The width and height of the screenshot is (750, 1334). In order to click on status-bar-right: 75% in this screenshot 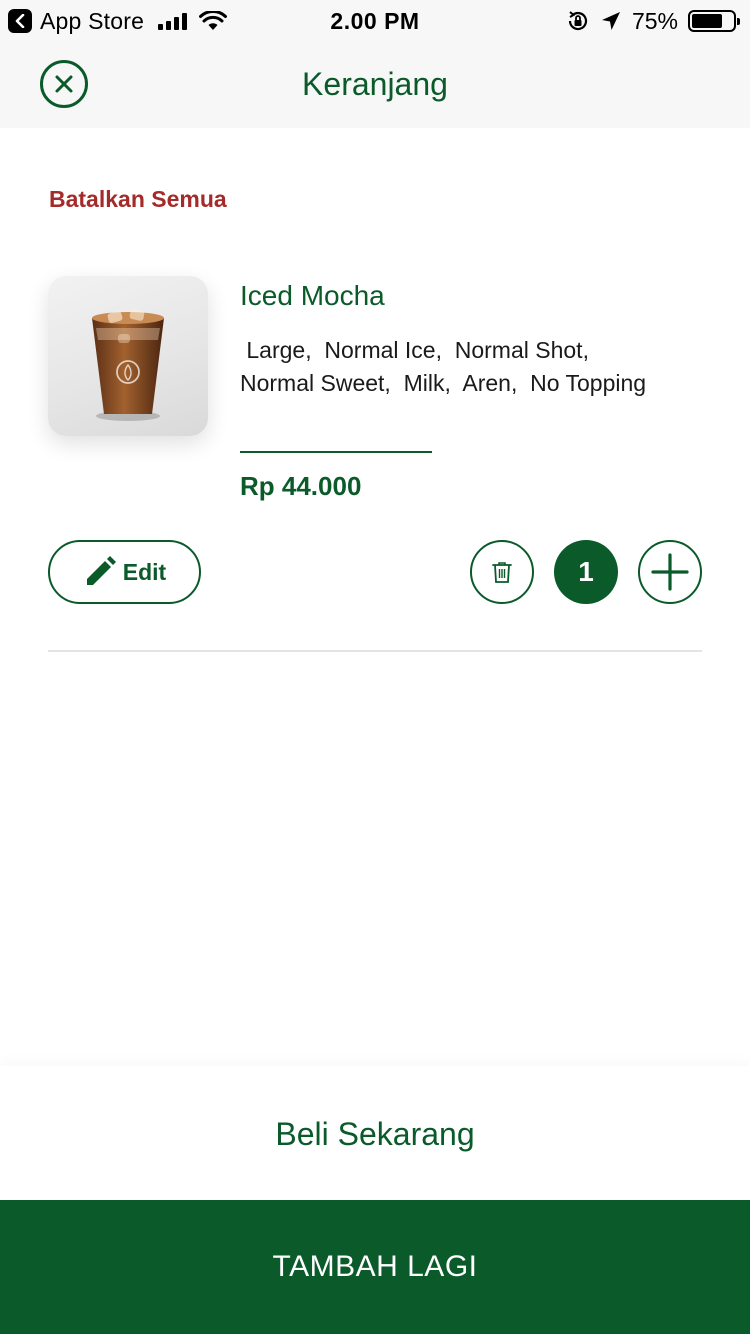, I will do `click(653, 21)`.